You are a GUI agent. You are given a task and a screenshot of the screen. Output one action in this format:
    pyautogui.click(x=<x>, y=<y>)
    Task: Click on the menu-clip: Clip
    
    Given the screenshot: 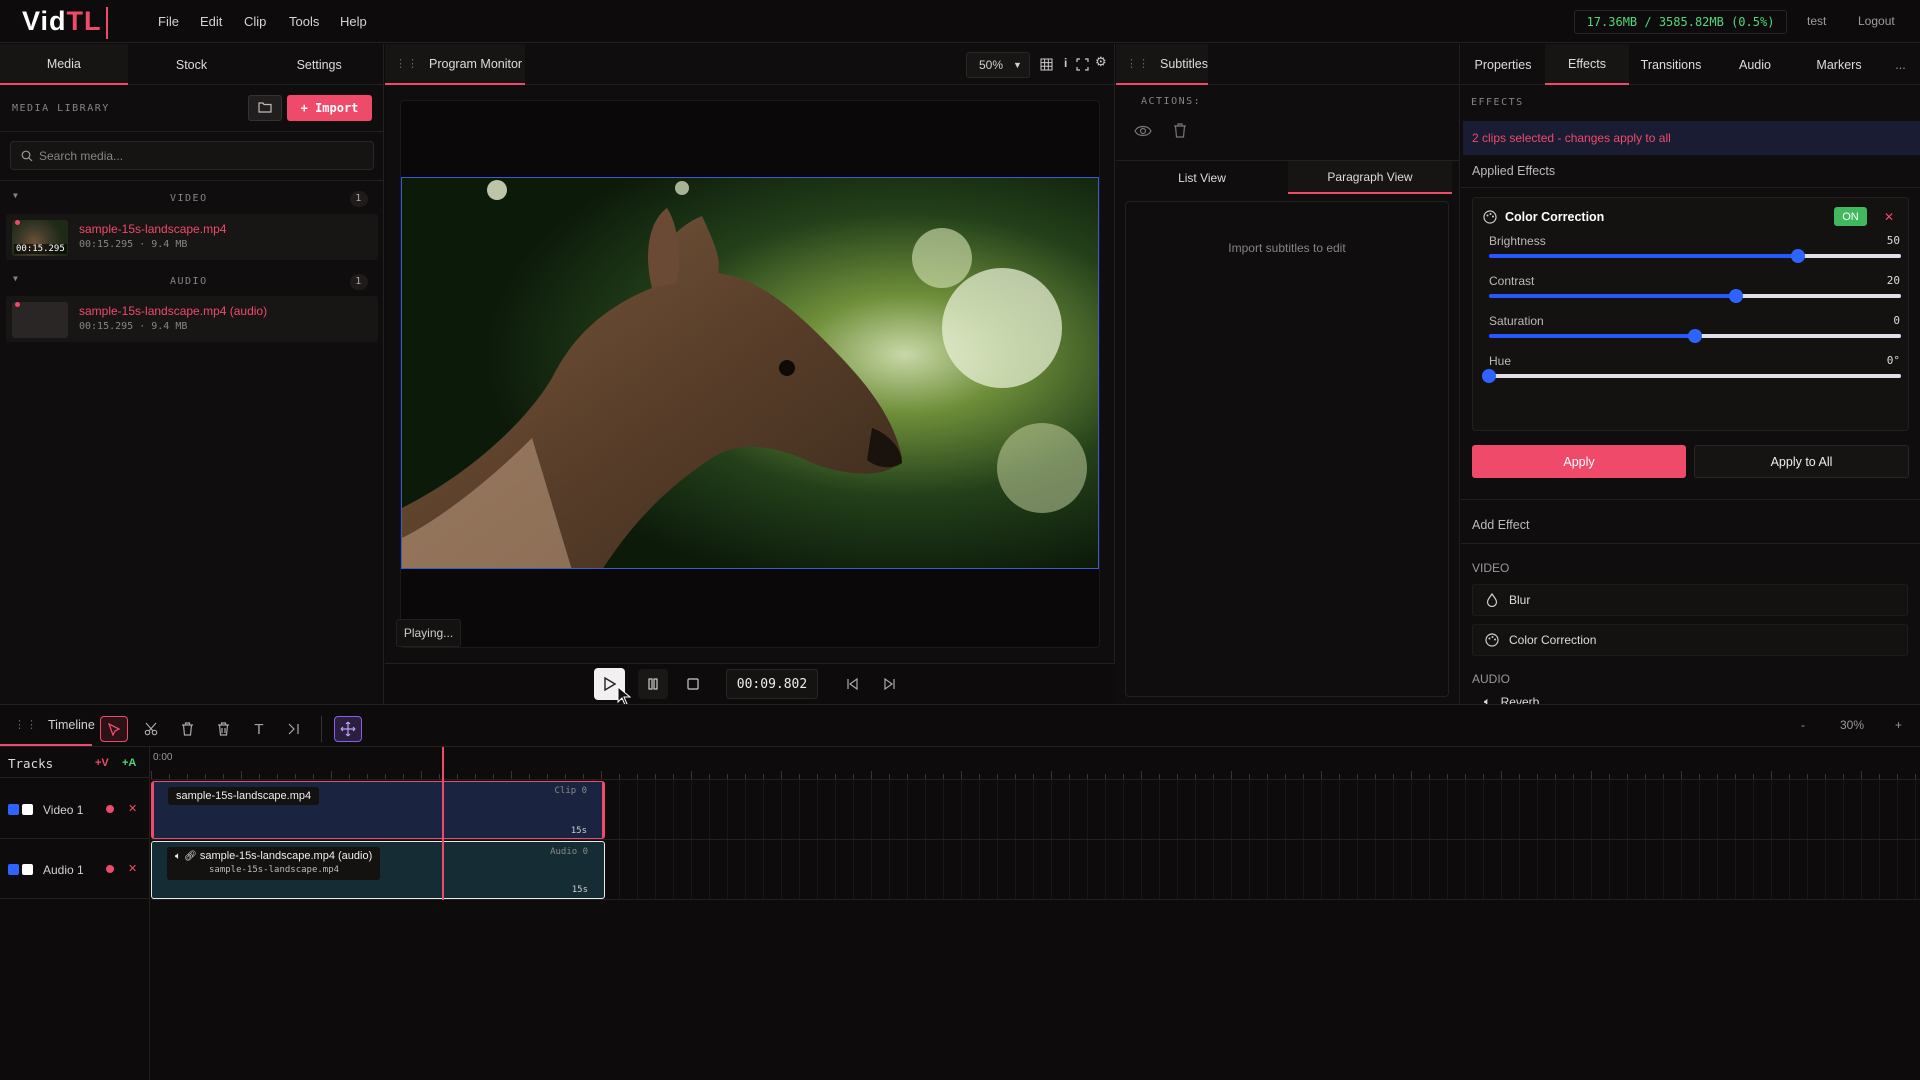 What is the action you would take?
    pyautogui.click(x=255, y=21)
    